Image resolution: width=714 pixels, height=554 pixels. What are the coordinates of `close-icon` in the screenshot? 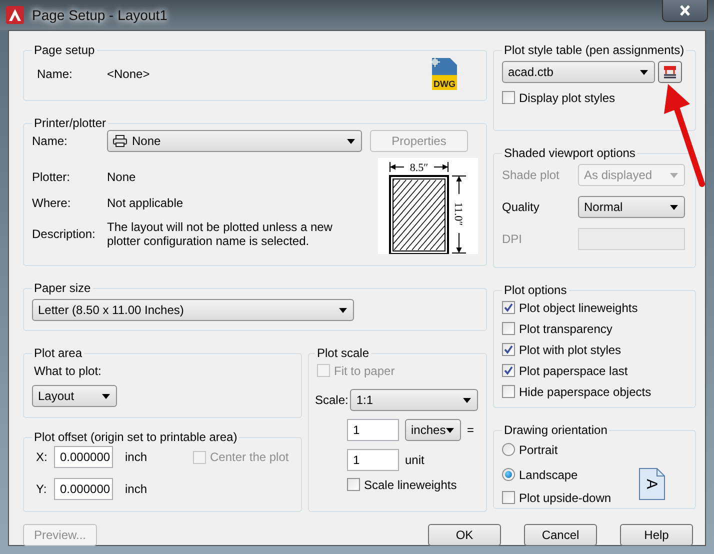 It's located at (685, 10).